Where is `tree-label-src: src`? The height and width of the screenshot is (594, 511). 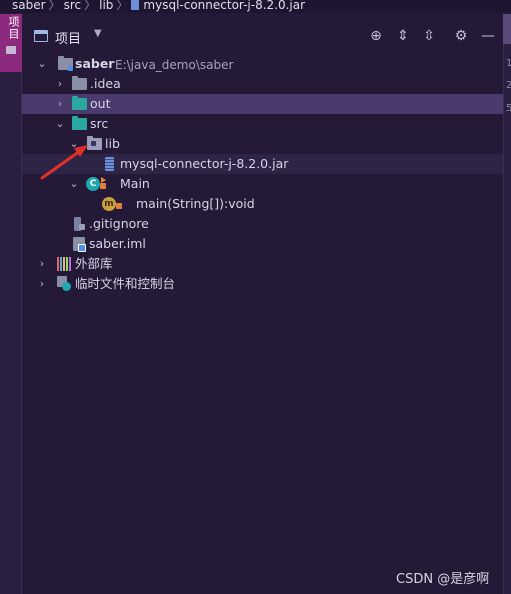
tree-label-src: src is located at coordinates (99, 123).